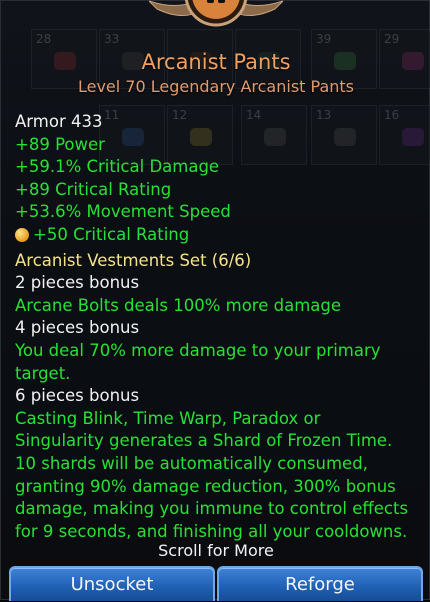  I want to click on set-bonus-6-label: 6 pieces bonus, so click(77, 396).